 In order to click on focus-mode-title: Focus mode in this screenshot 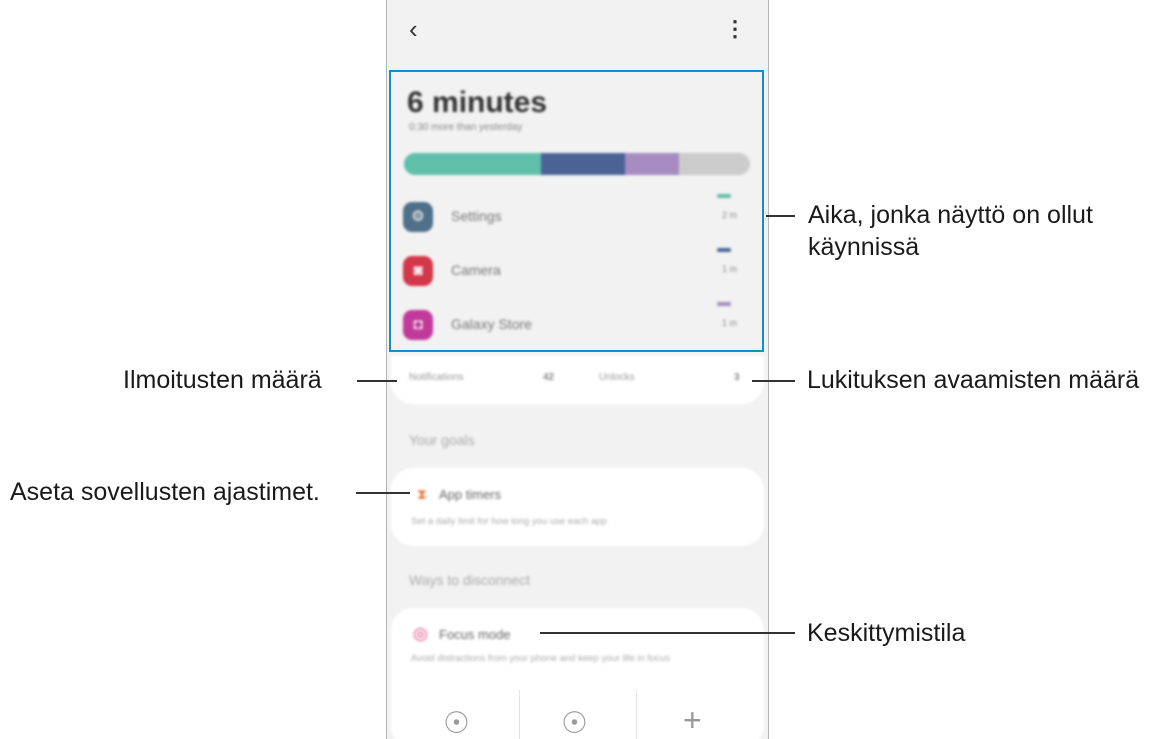, I will do `click(475, 634)`.